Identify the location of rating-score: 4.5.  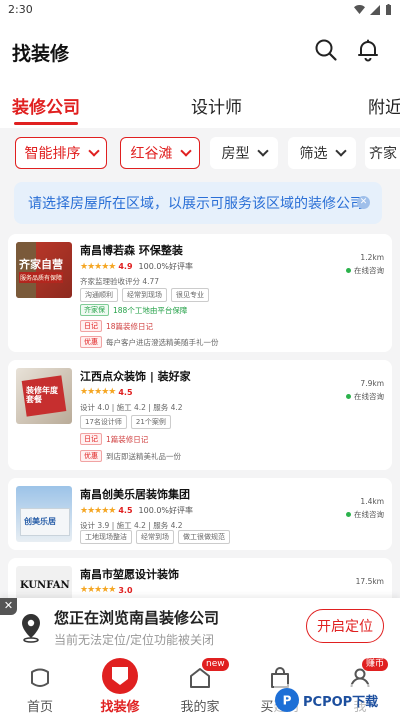
(125, 510).